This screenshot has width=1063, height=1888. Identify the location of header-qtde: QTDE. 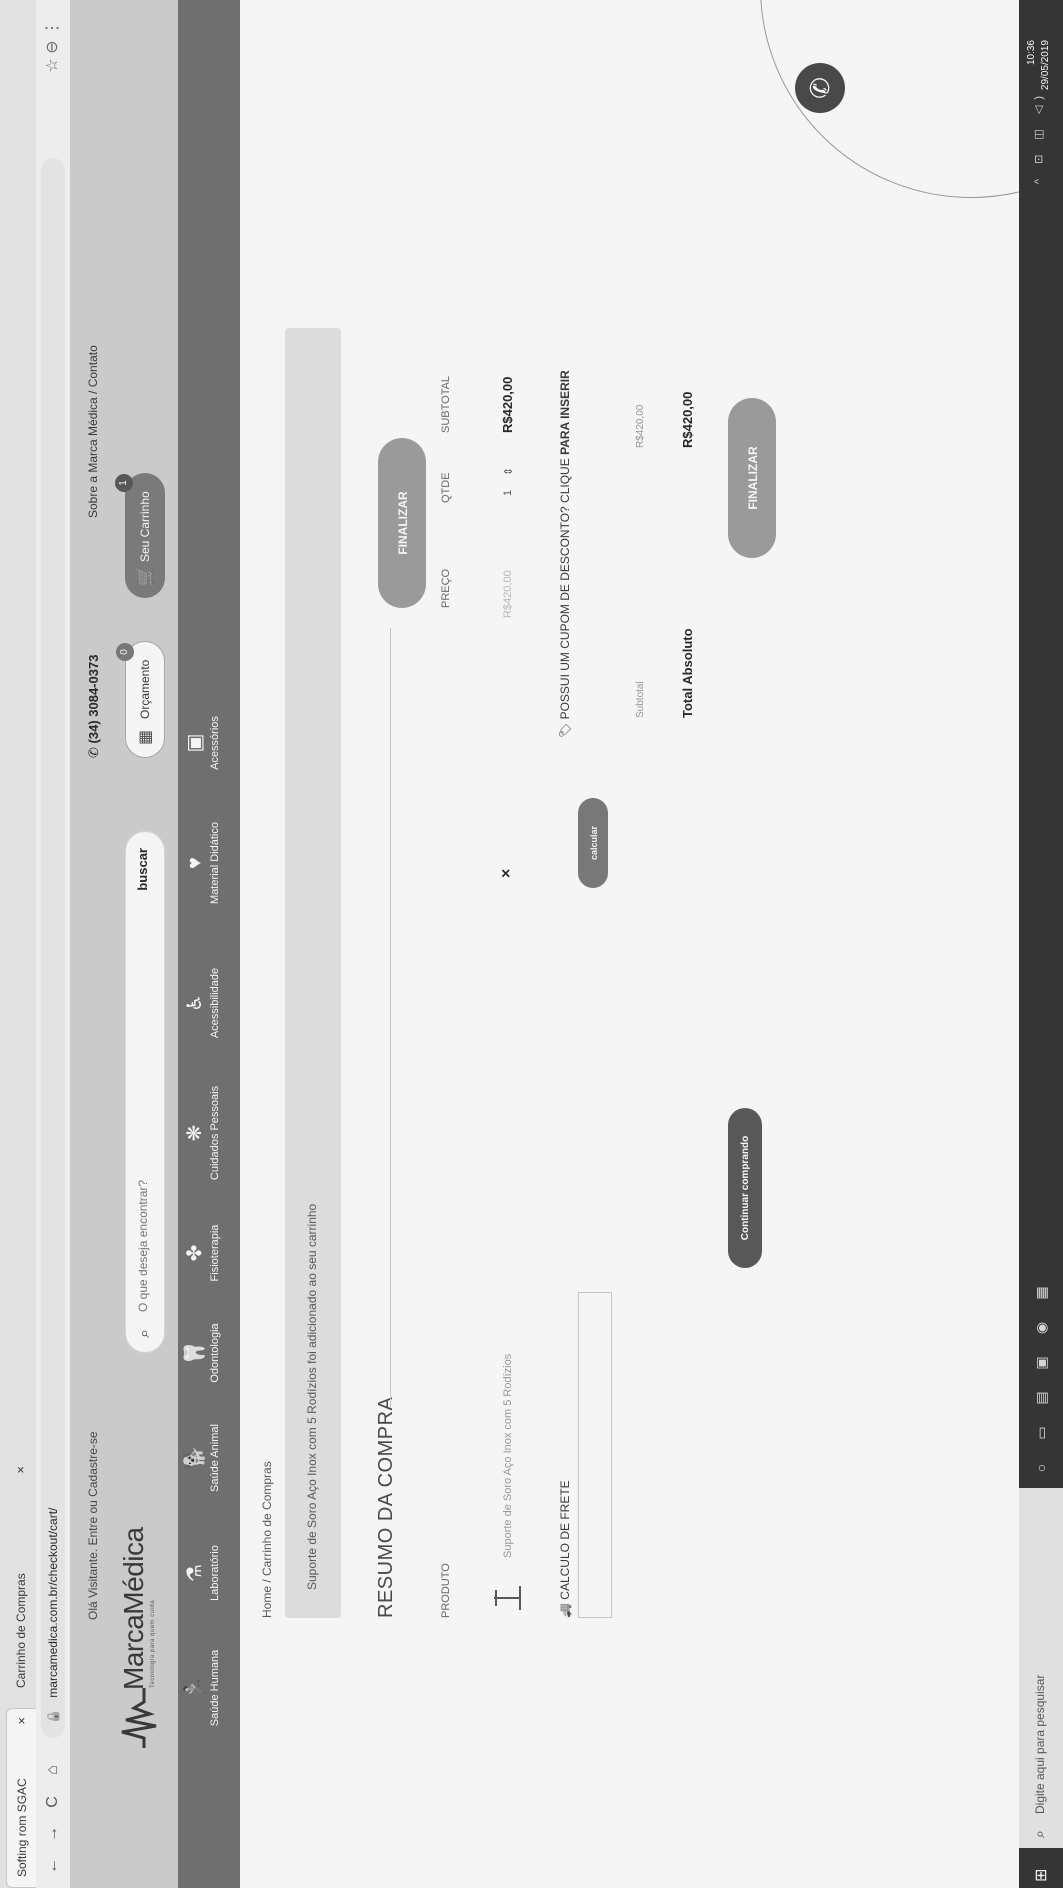
(446, 487).